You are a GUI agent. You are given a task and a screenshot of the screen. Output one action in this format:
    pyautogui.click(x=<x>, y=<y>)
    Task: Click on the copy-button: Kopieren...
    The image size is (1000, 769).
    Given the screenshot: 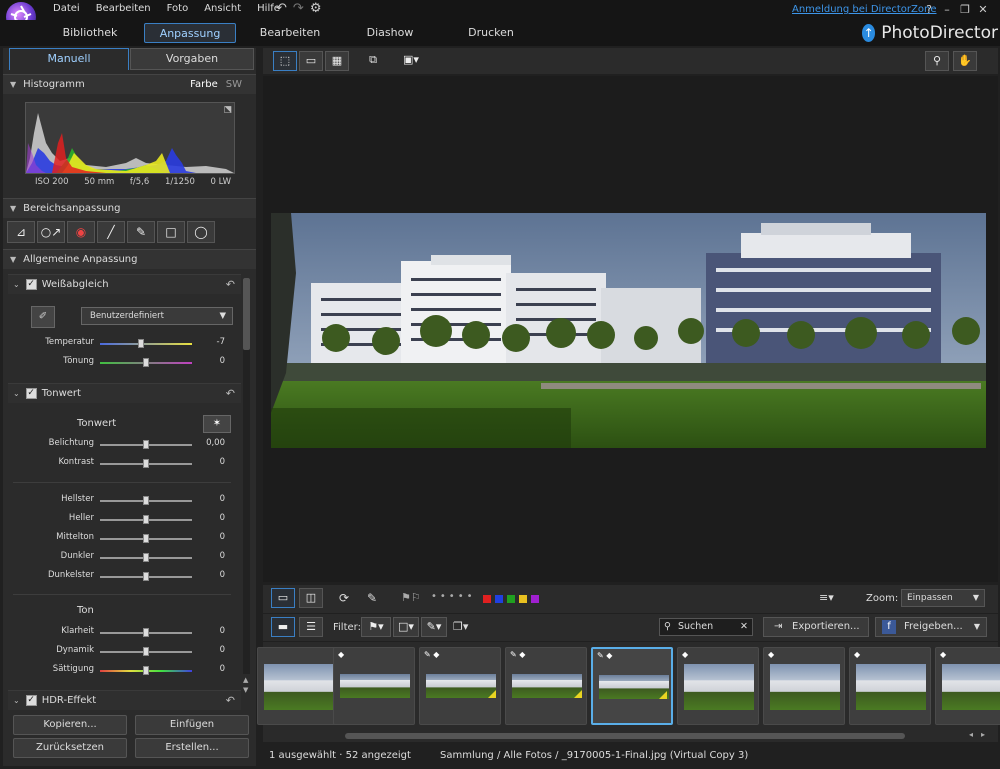 What is the action you would take?
    pyautogui.click(x=70, y=725)
    